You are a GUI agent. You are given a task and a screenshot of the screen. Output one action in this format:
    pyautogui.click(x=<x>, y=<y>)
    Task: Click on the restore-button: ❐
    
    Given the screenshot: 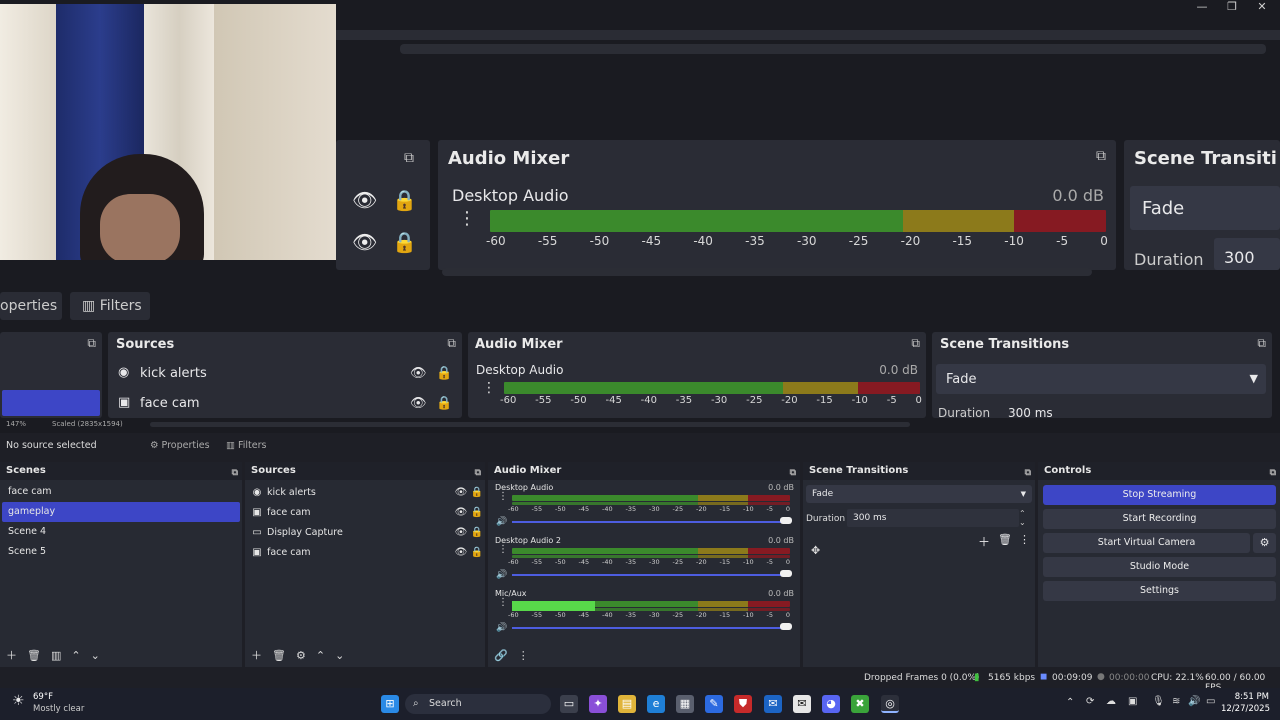 What is the action you would take?
    pyautogui.click(x=1232, y=7)
    